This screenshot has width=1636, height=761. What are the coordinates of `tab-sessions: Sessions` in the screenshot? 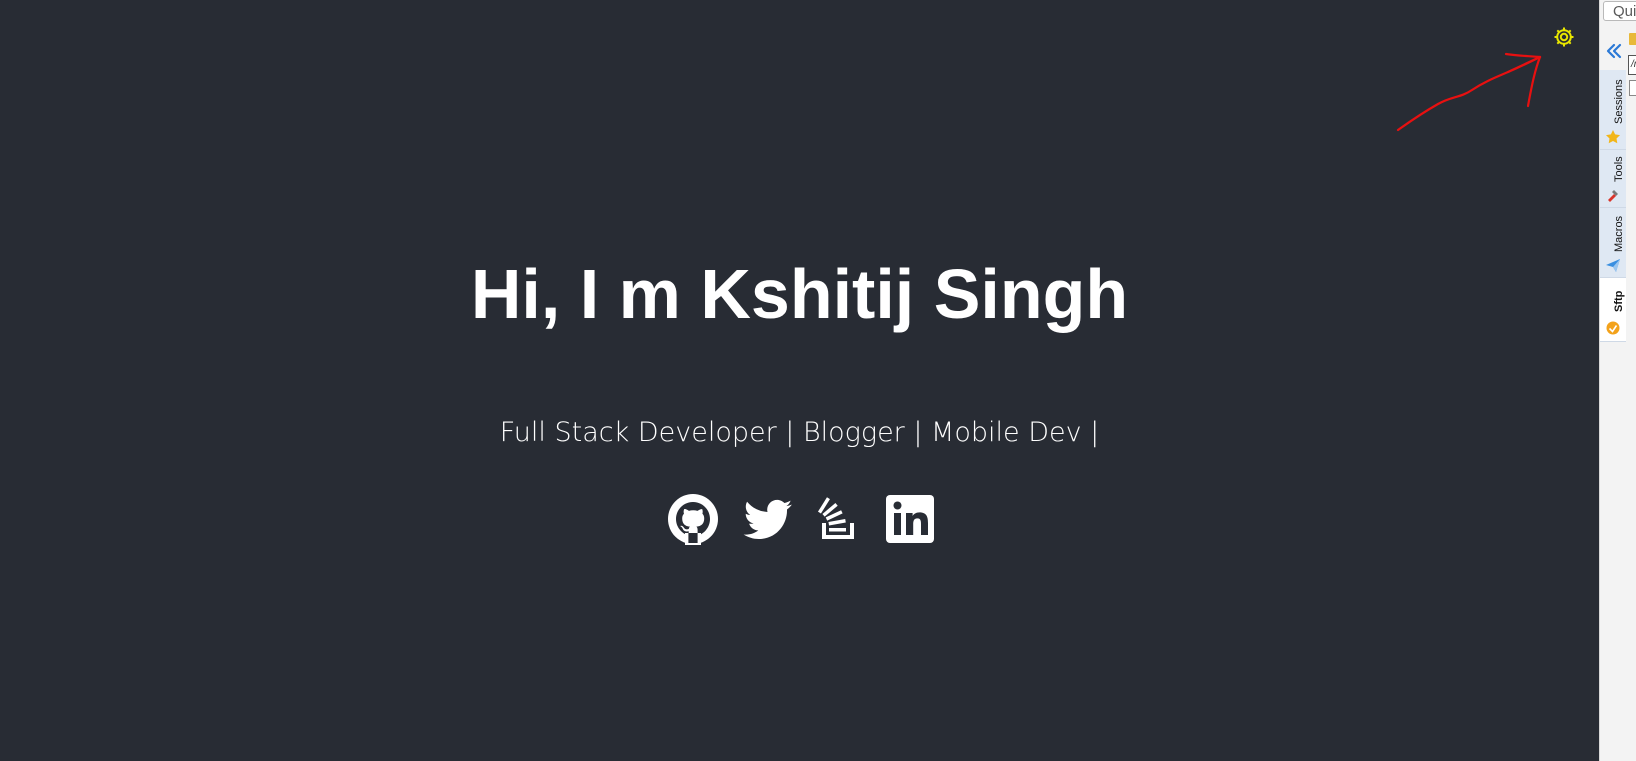 It's located at (1613, 110).